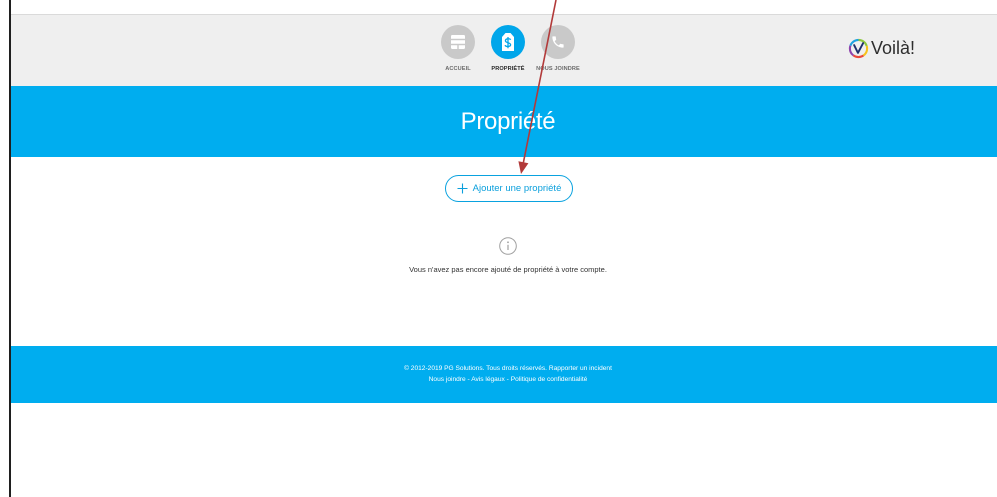  What do you see at coordinates (549, 379) in the screenshot?
I see `privacy-policy-link: Politique de confidentialité` at bounding box center [549, 379].